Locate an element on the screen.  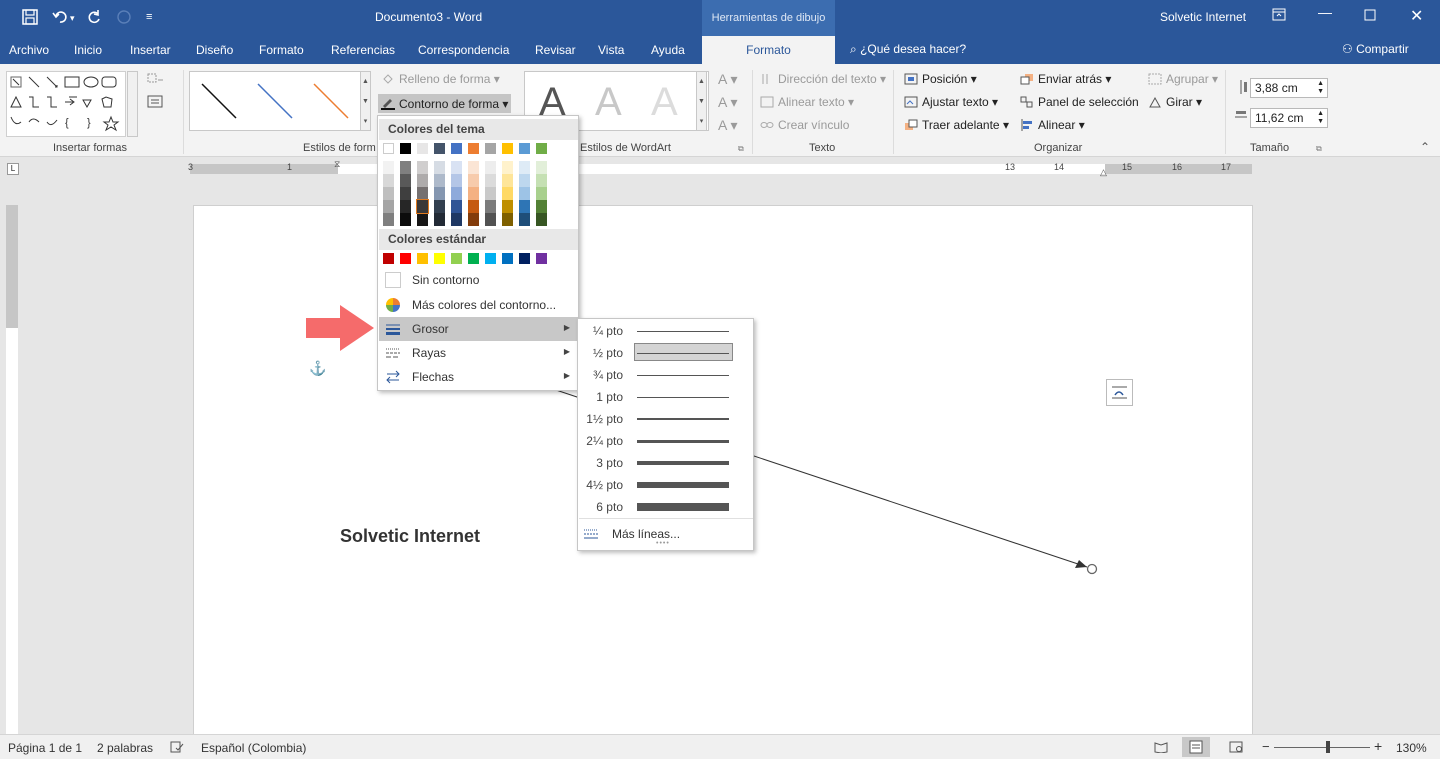
ribbon-display-icon is located at coordinates (1279, 16).